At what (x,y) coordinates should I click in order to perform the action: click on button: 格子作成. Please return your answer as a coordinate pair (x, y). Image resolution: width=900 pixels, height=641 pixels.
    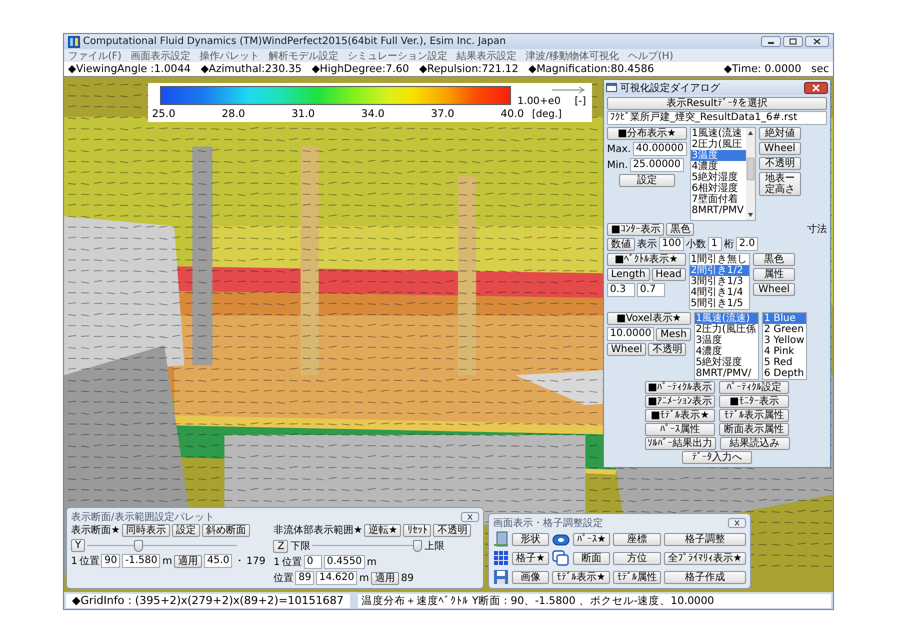
    Looking at the image, I should click on (705, 577).